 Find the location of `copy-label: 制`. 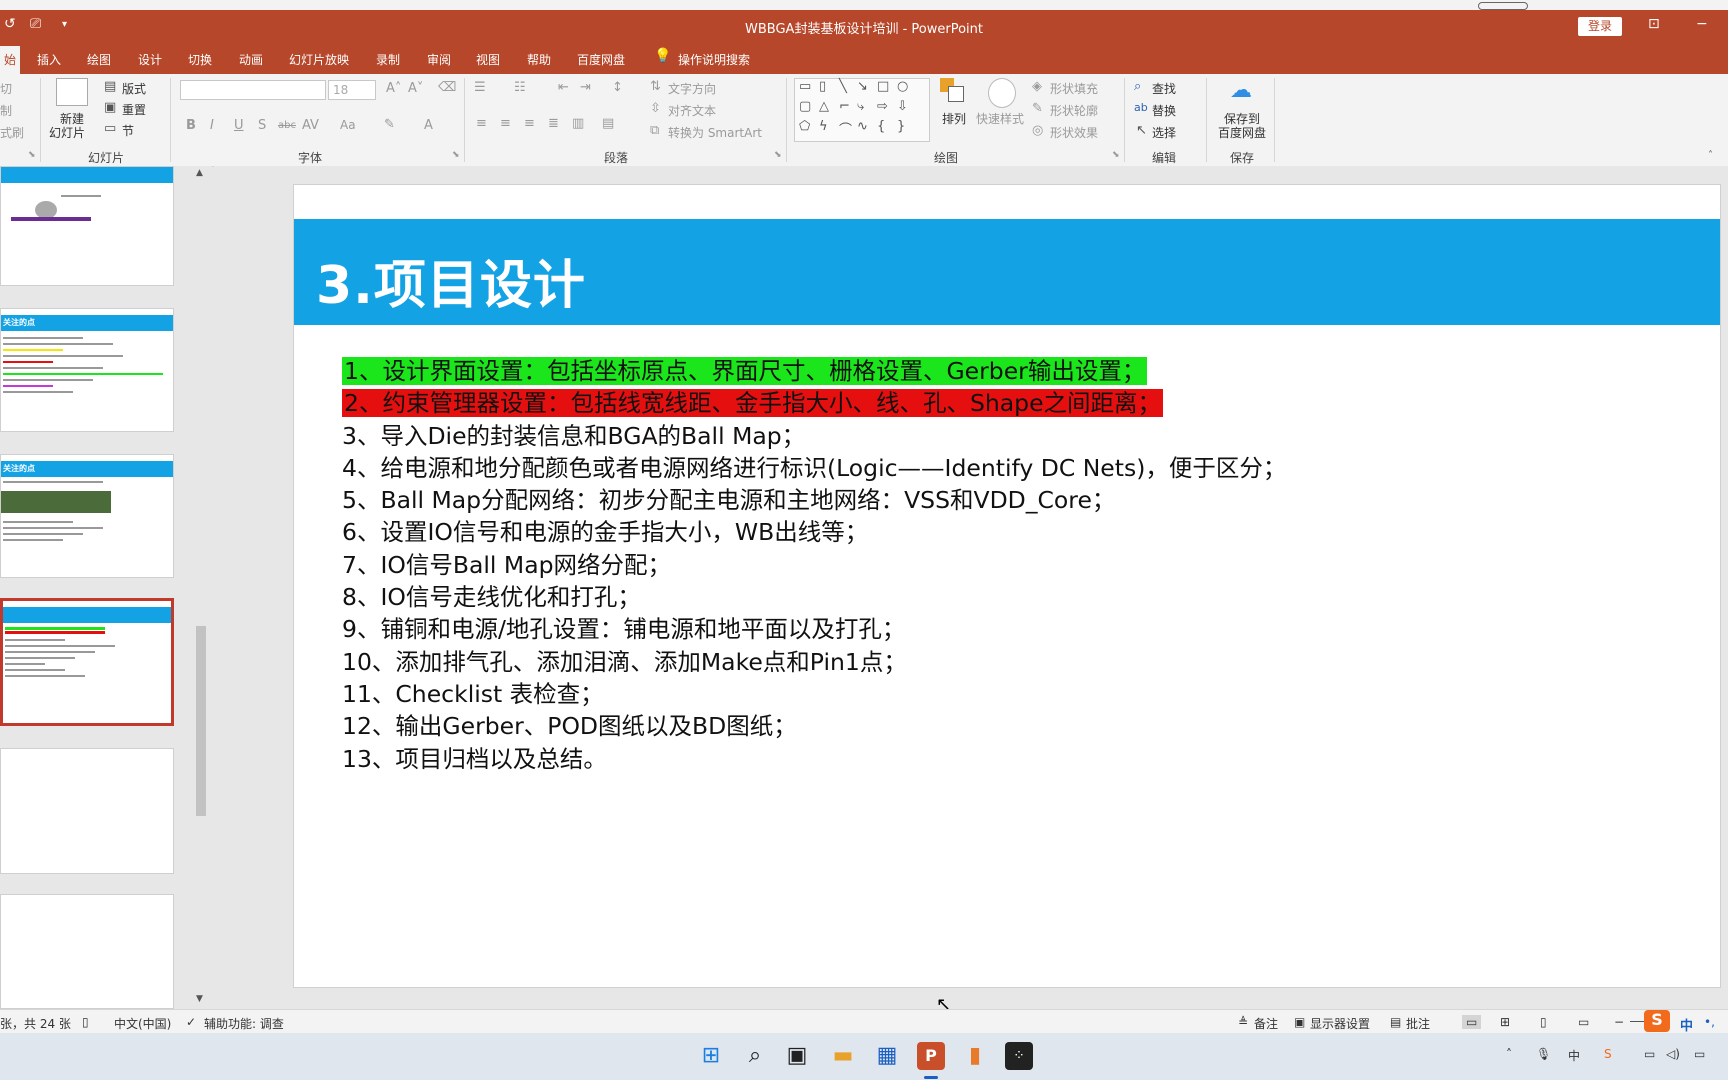

copy-label: 制 is located at coordinates (6, 110).